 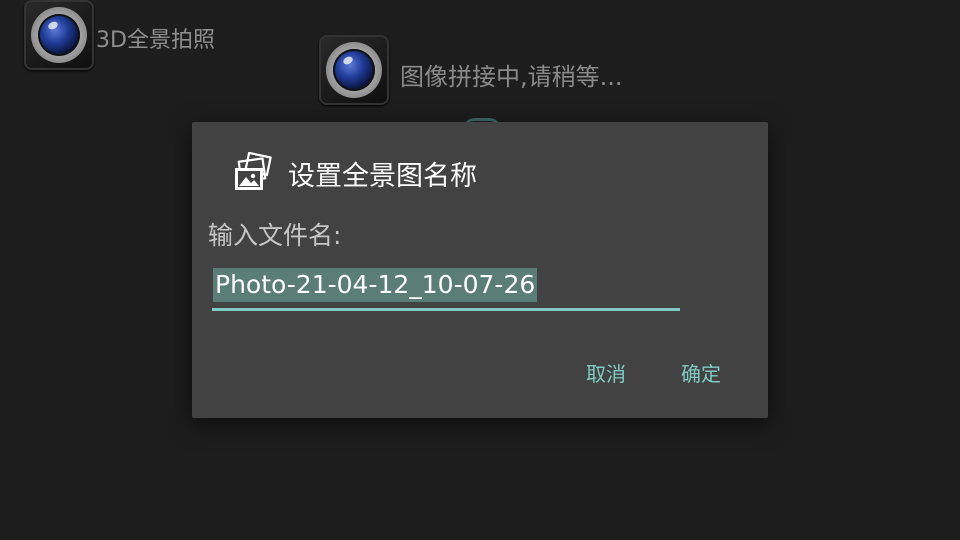 I want to click on cancel-button: 取消, so click(x=606, y=372).